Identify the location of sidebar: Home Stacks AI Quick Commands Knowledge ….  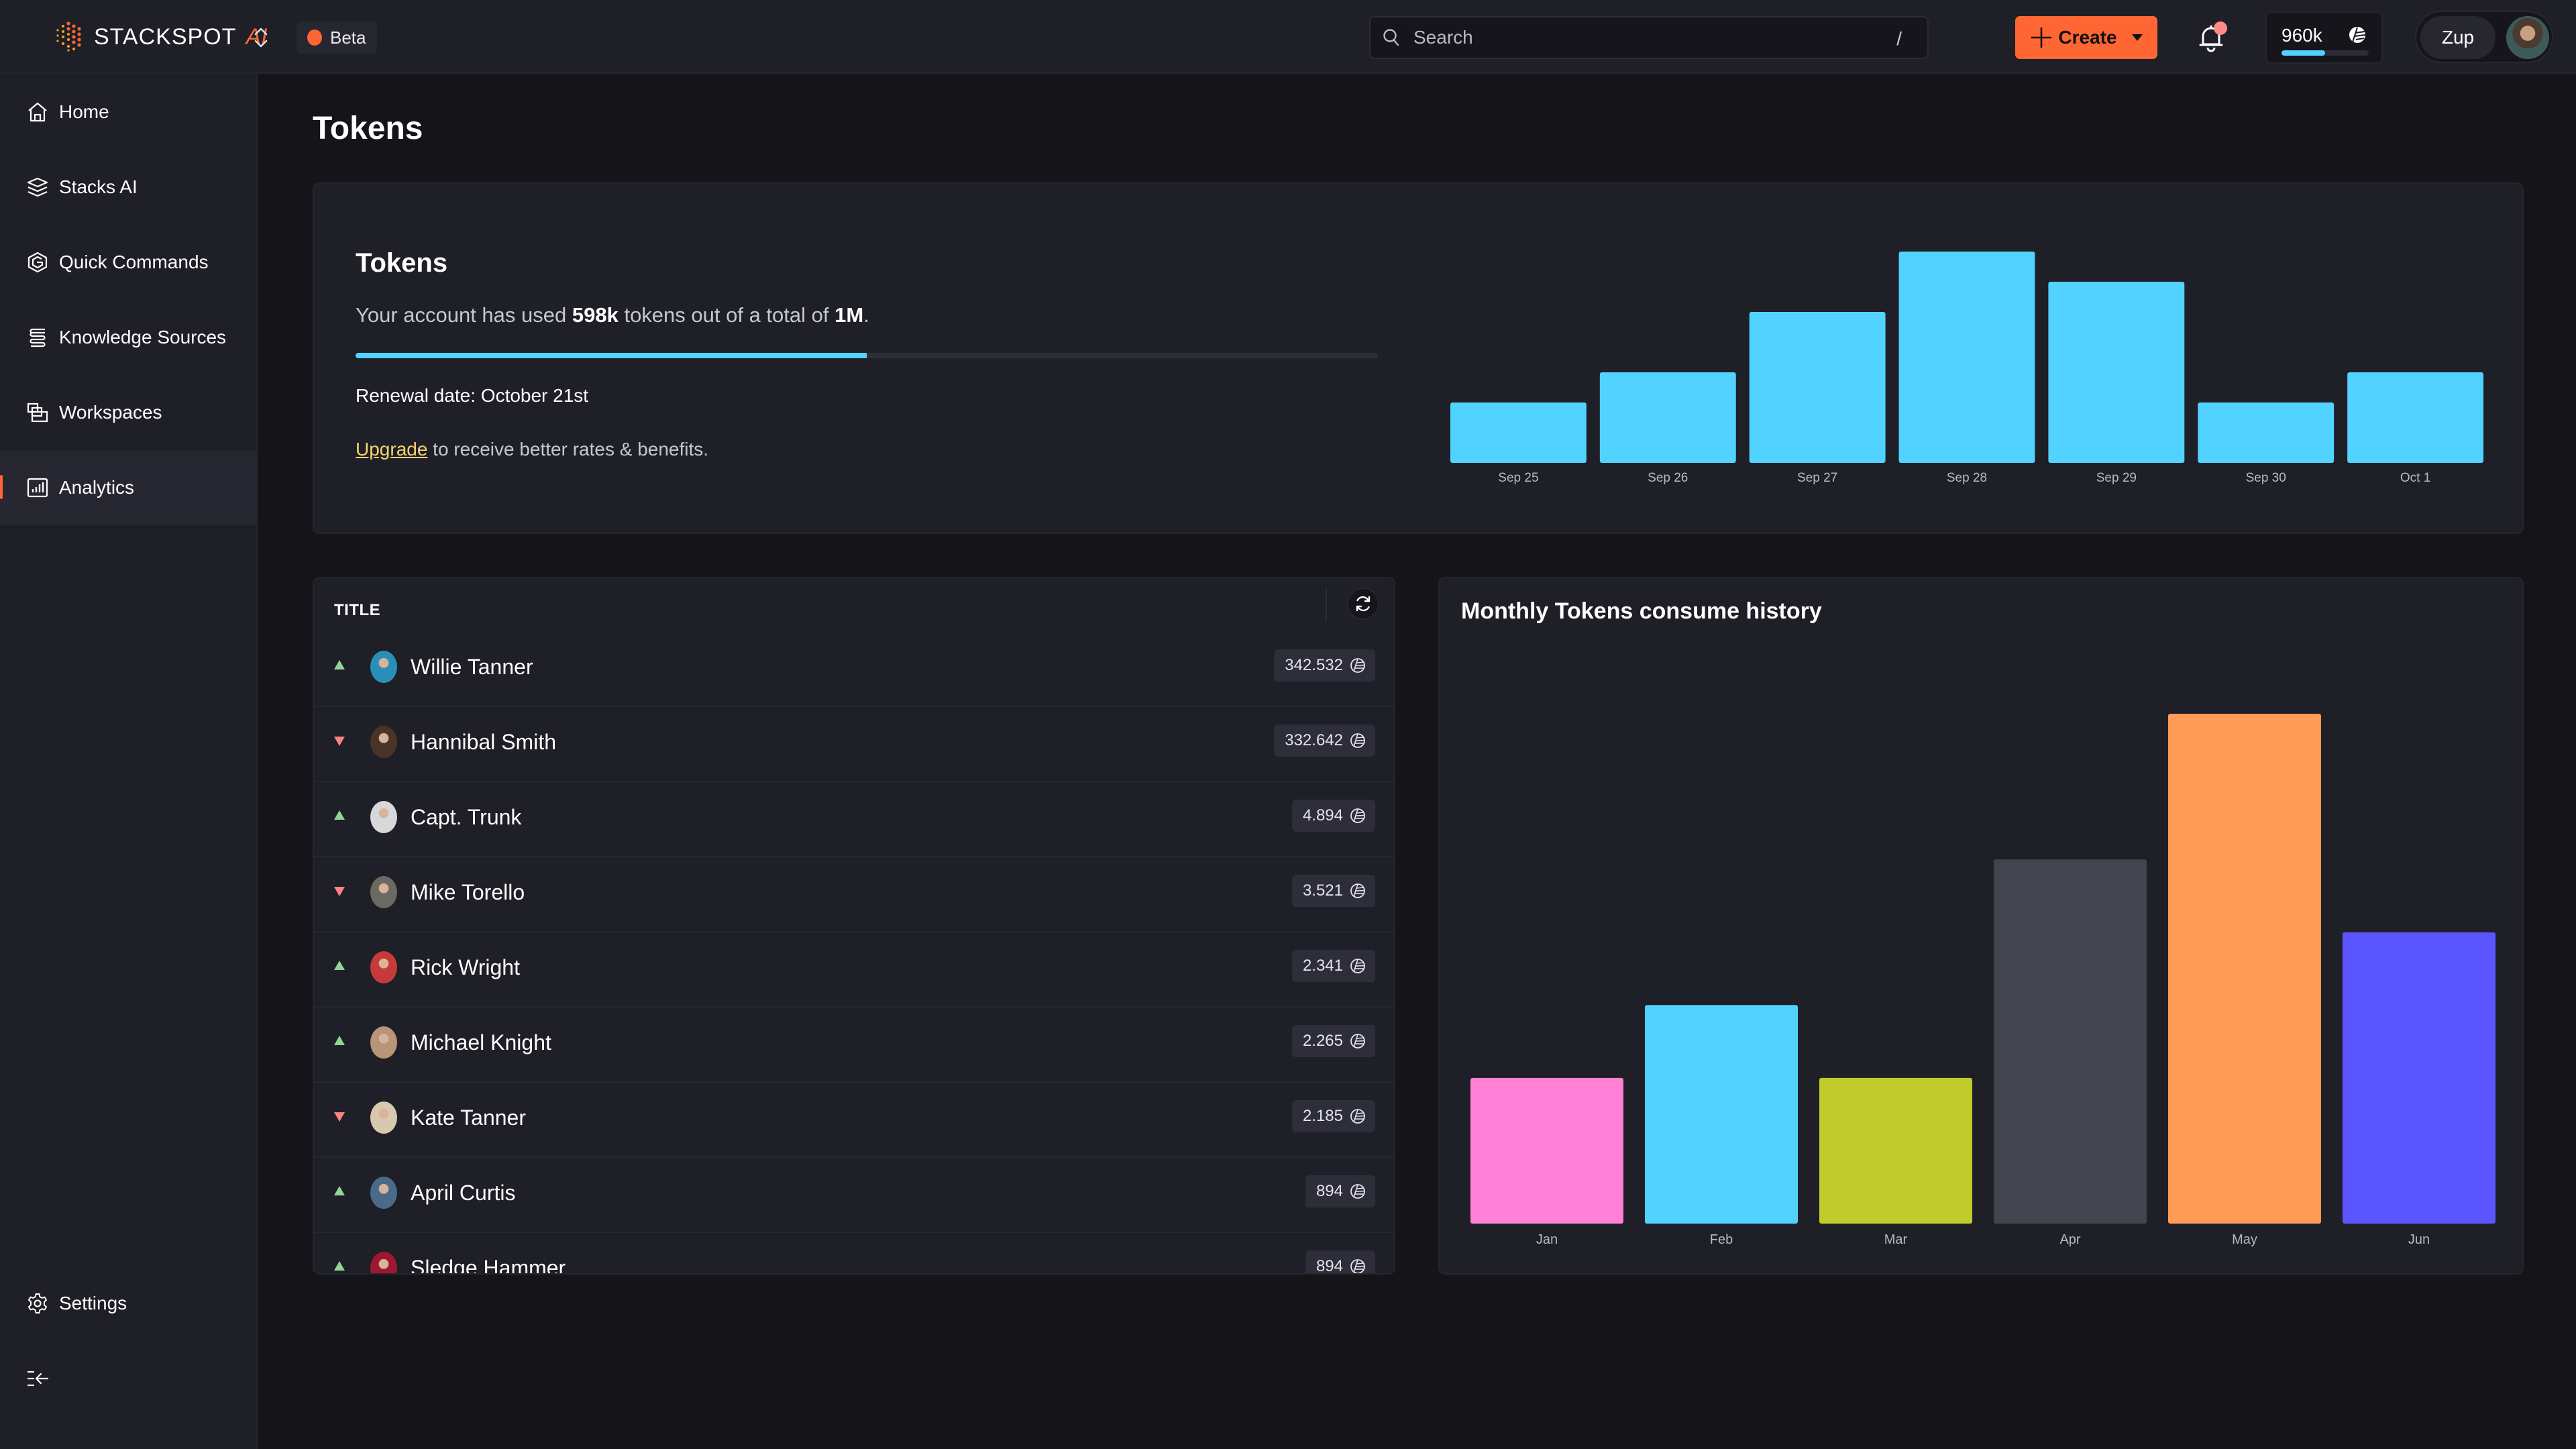
(129, 761).